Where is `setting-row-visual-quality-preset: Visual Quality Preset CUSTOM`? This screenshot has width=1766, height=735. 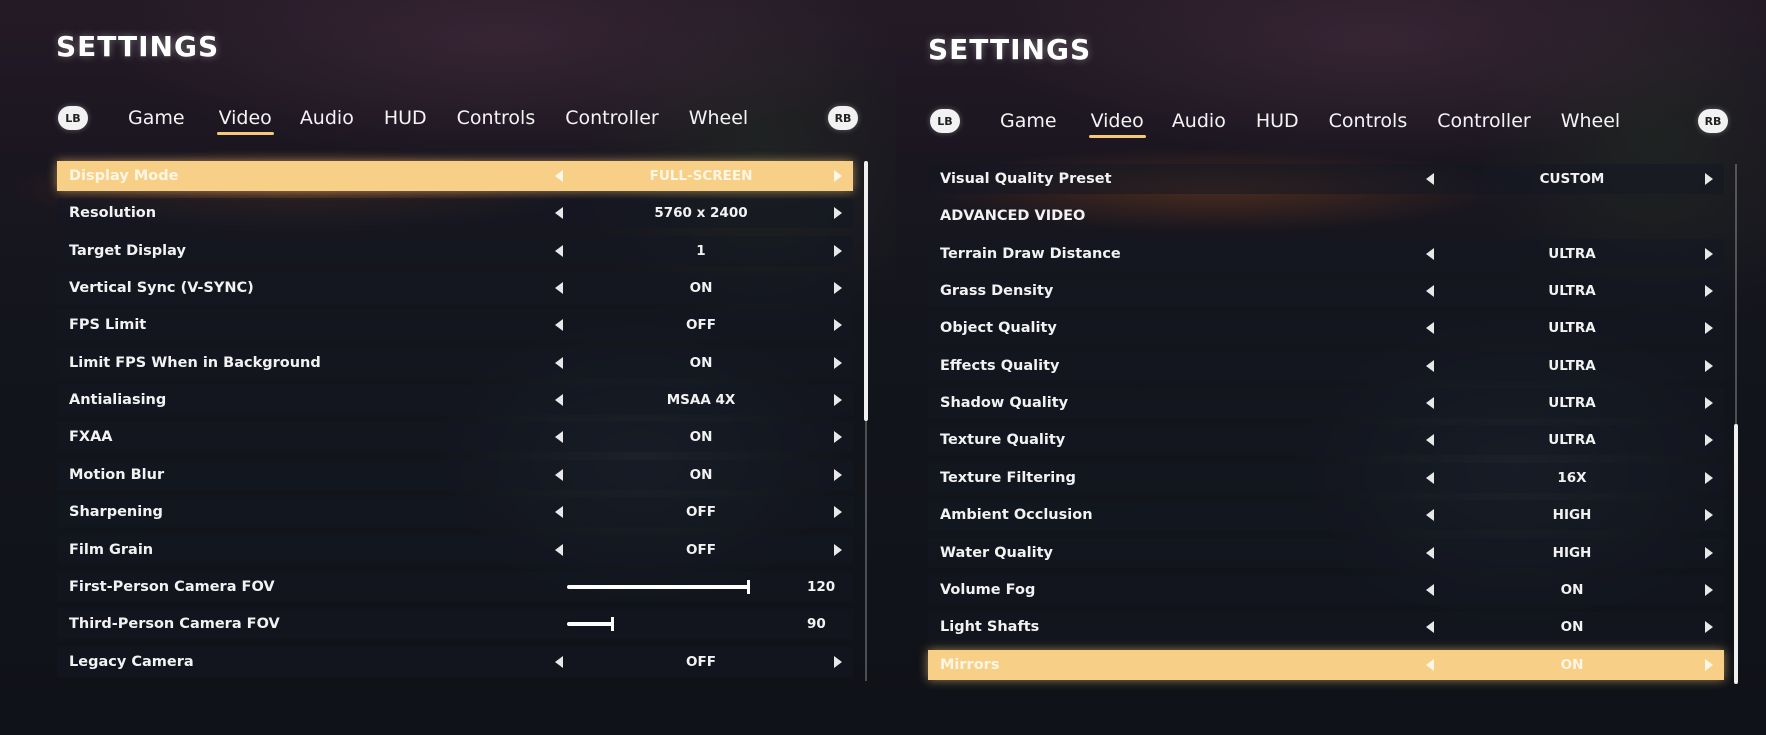 setting-row-visual-quality-preset: Visual Quality Preset CUSTOM is located at coordinates (1326, 179).